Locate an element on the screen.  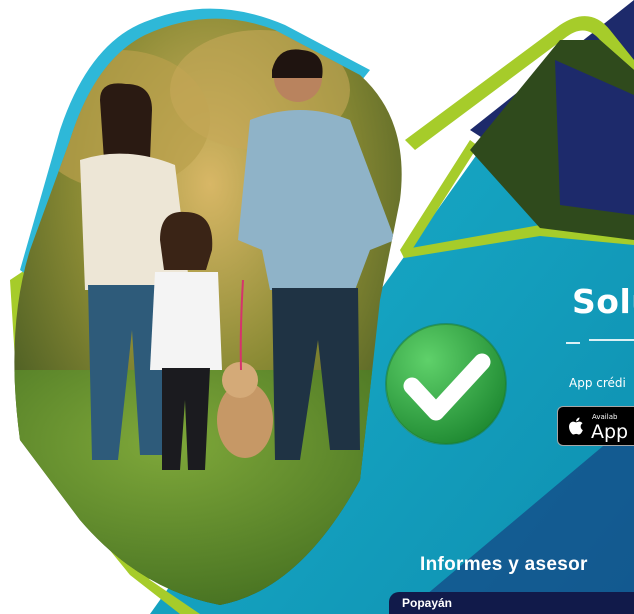
check-icon is located at coordinates (446, 384).